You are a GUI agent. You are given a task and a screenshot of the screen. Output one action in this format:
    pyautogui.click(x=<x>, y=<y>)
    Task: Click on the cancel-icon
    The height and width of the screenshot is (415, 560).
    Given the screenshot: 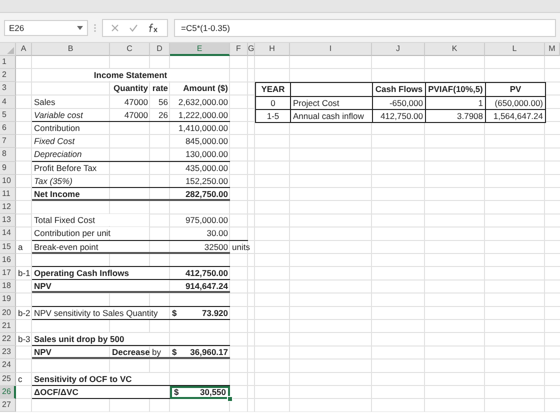 What is the action you would take?
    pyautogui.click(x=115, y=28)
    